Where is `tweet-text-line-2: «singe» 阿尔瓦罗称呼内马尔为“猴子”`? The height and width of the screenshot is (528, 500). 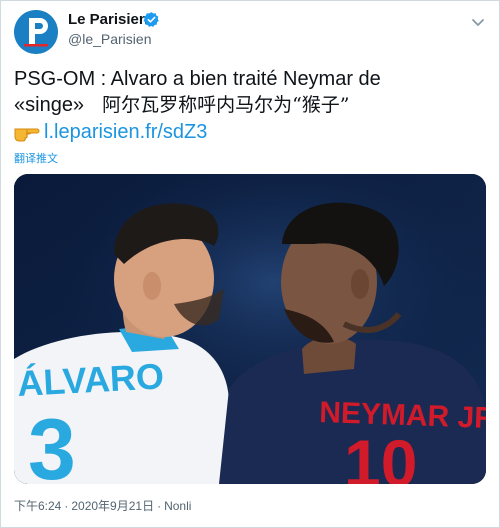
tweet-text-line-2: «singe» 阿尔瓦罗称呼内马尔为“猴子” is located at coordinates (250, 105).